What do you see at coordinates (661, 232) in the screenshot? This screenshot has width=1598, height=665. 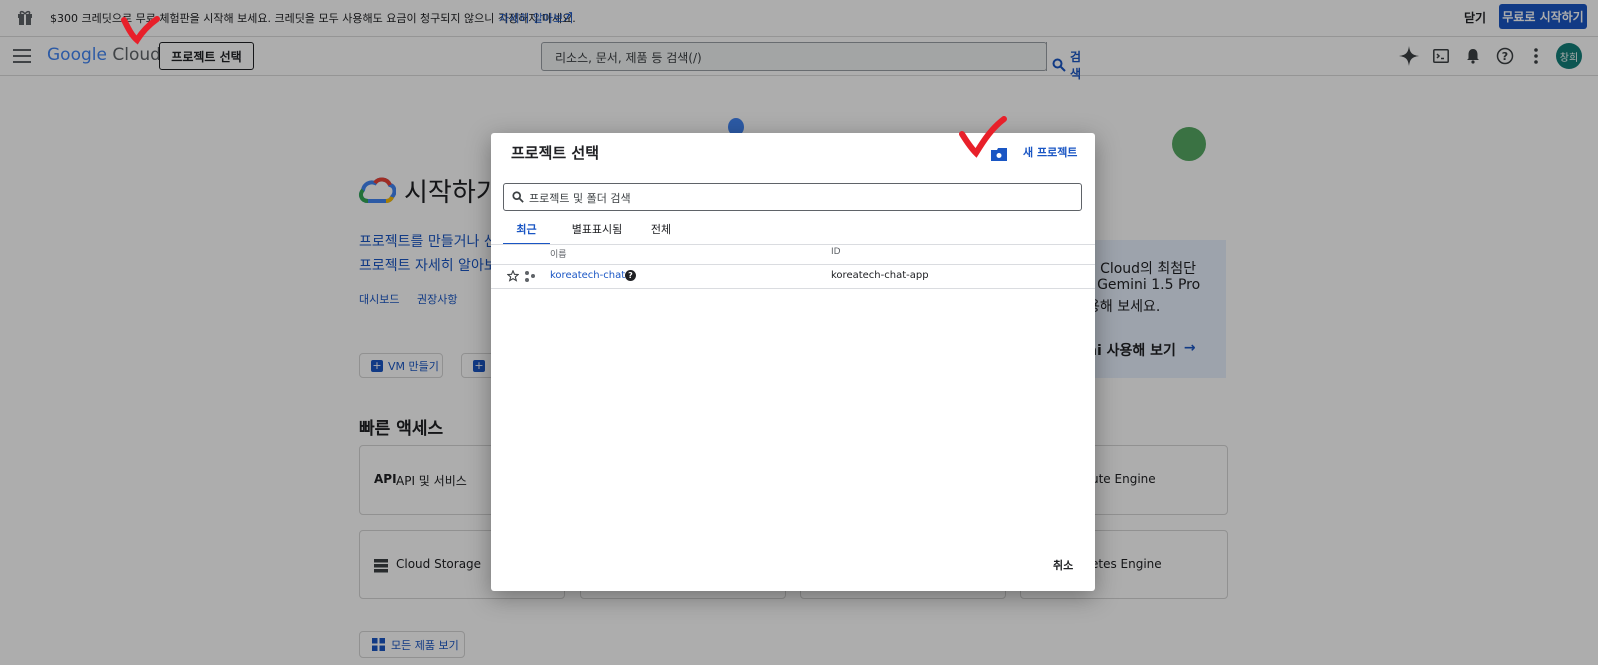 I see `tab-all: 전체` at bounding box center [661, 232].